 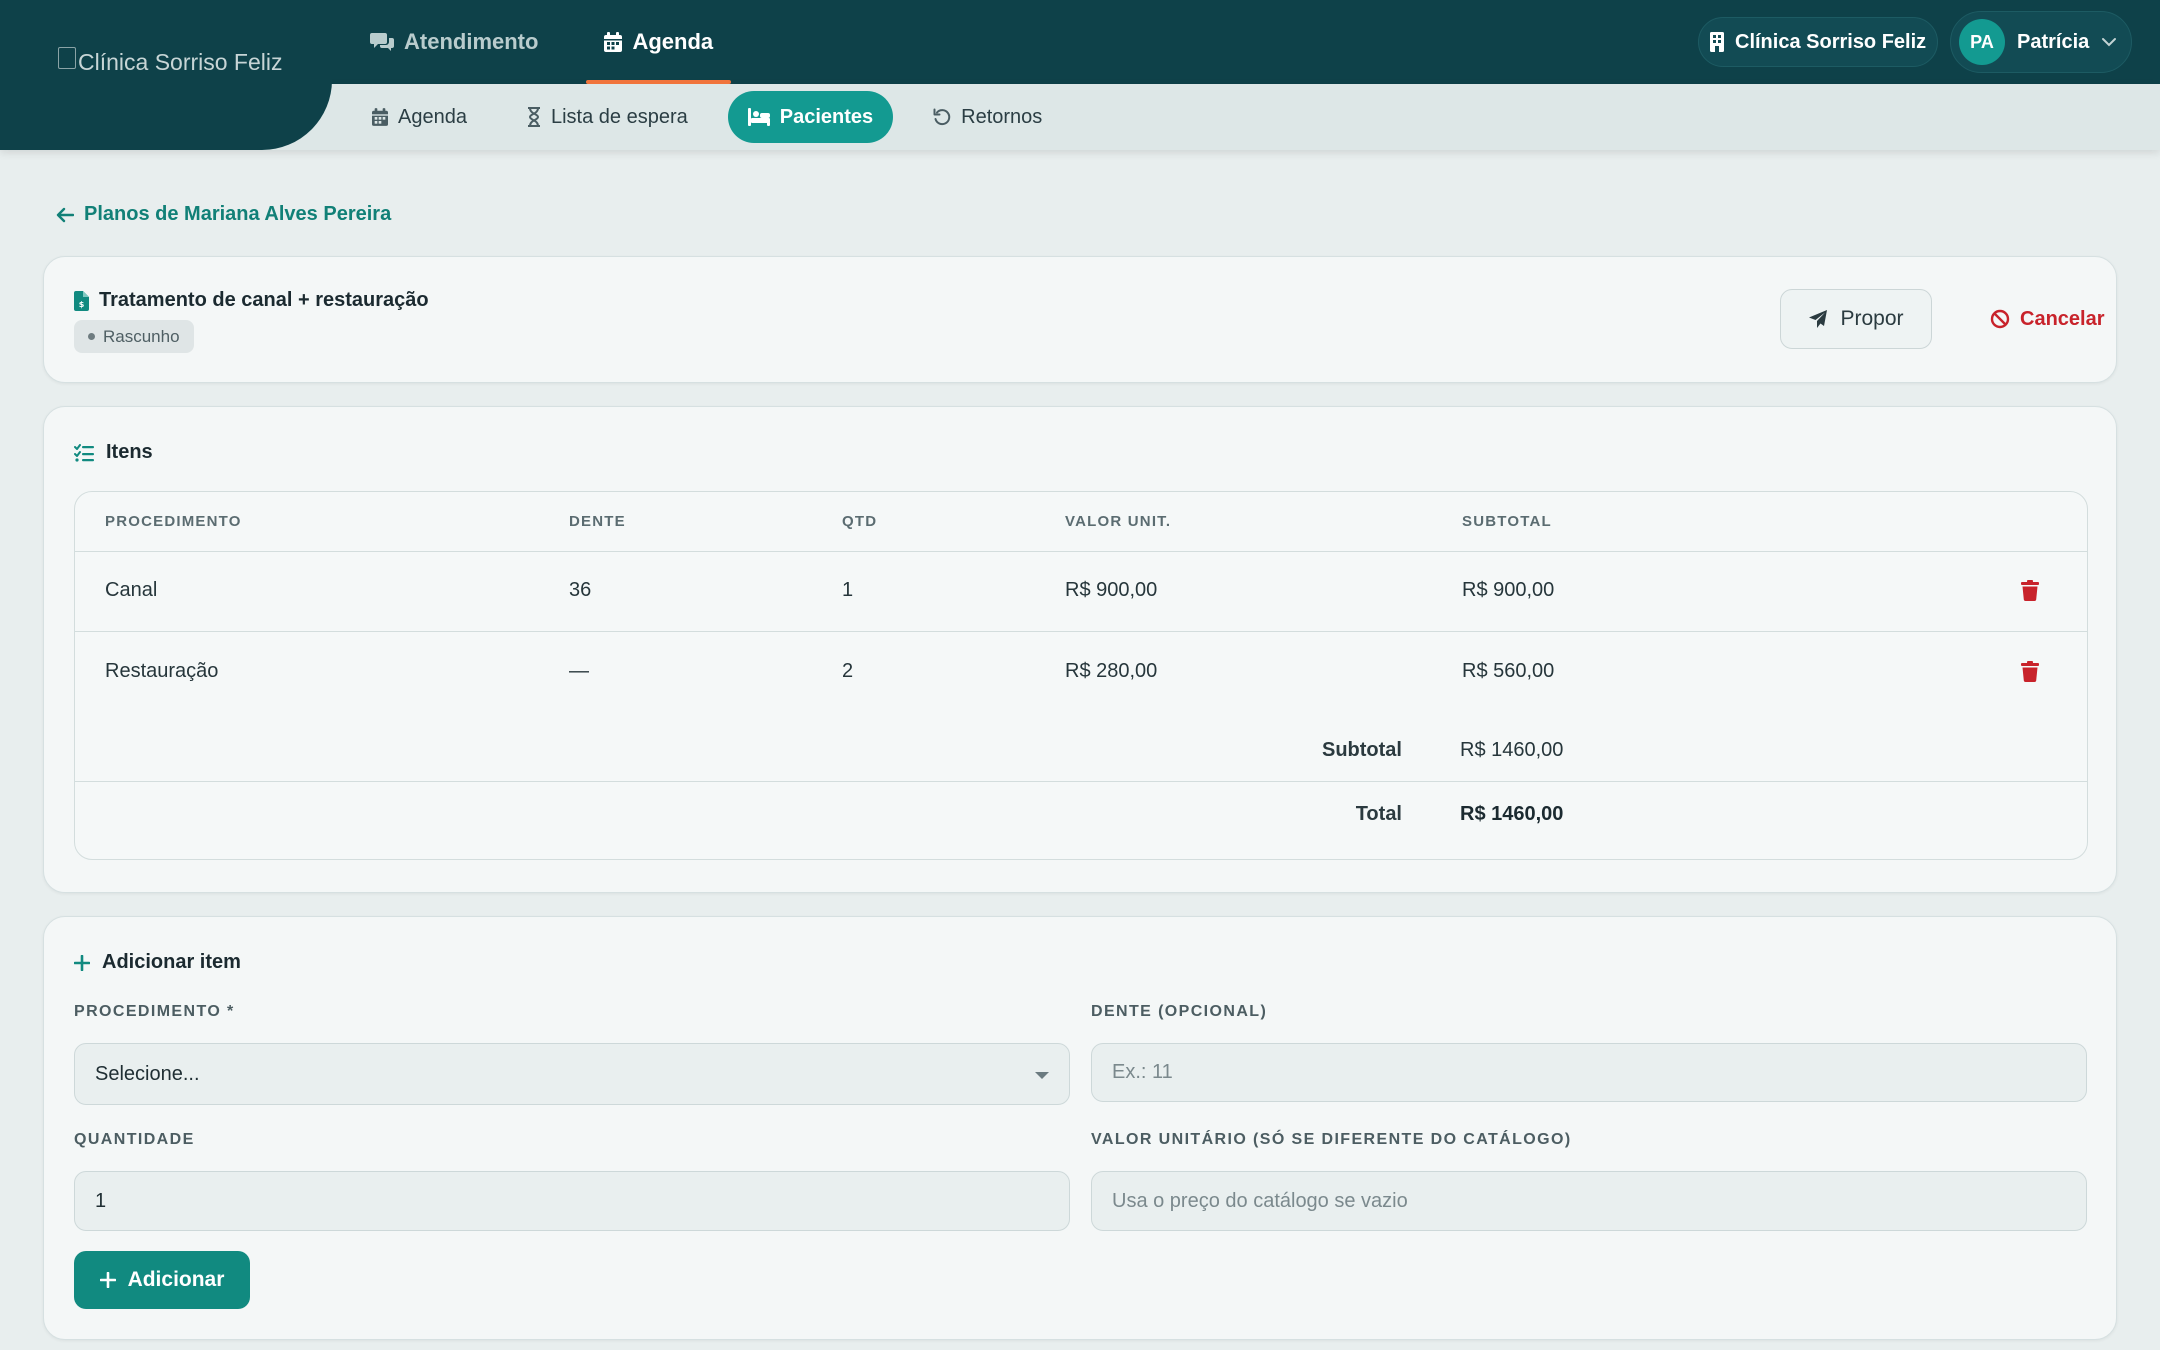 I want to click on patient-icon, so click(x=758, y=117).